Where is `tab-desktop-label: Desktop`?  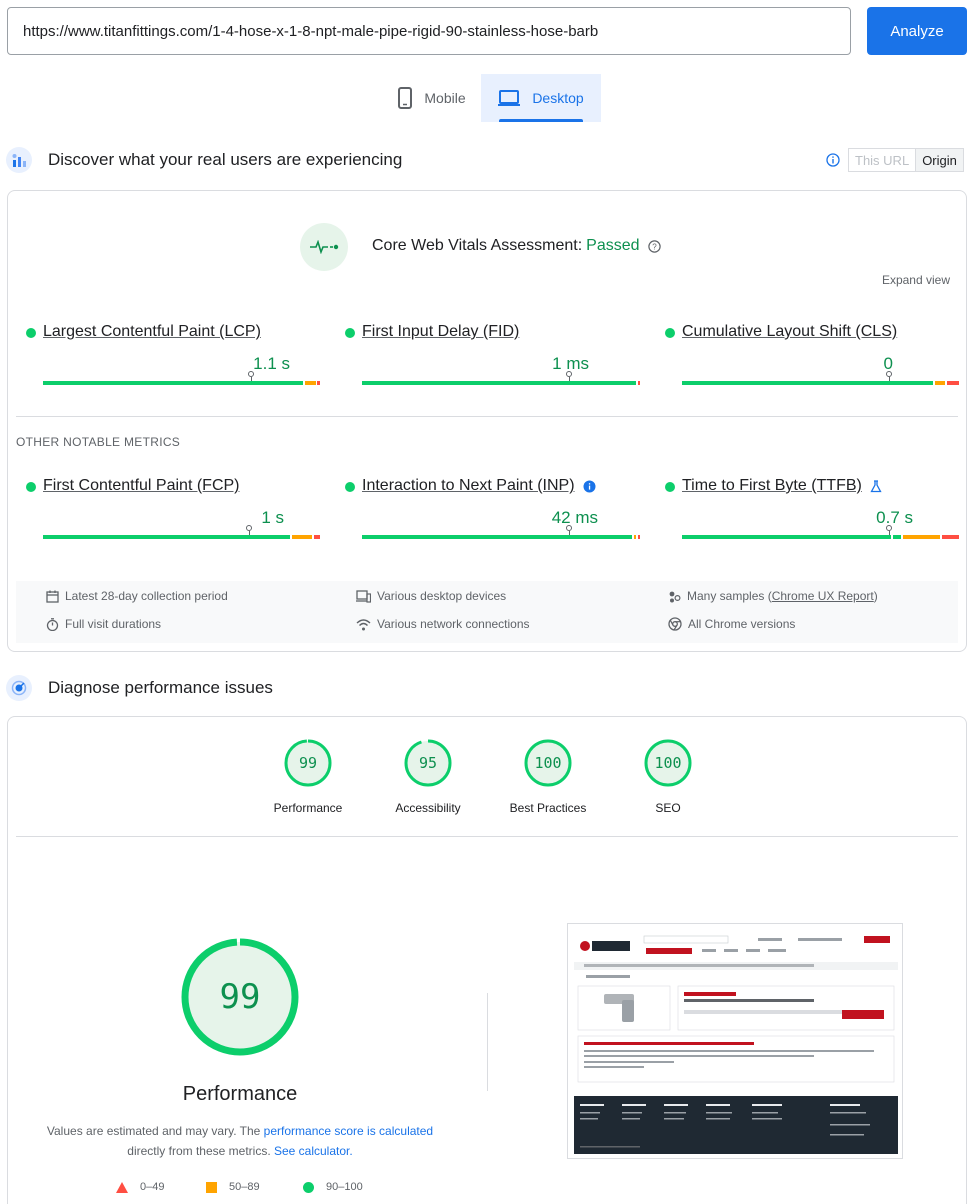 tab-desktop-label: Desktop is located at coordinates (558, 98).